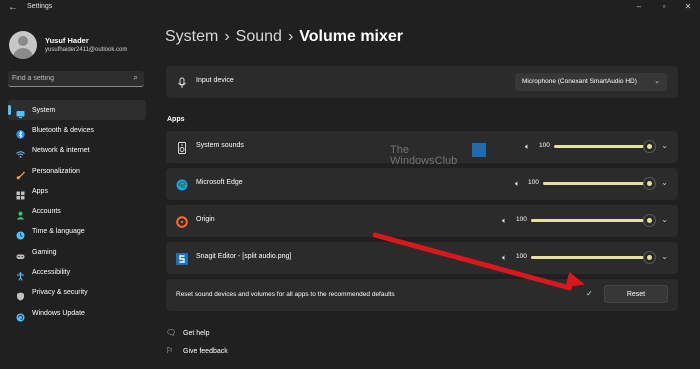 Image resolution: width=700 pixels, height=369 pixels. What do you see at coordinates (219, 182) in the screenshot?
I see `app-name: Microsoft Edge` at bounding box center [219, 182].